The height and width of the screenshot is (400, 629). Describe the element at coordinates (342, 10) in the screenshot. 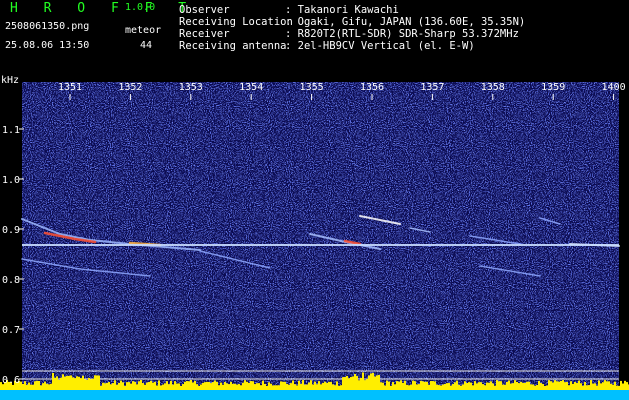

I see `observer-value: : Takanori Kawachi` at that location.